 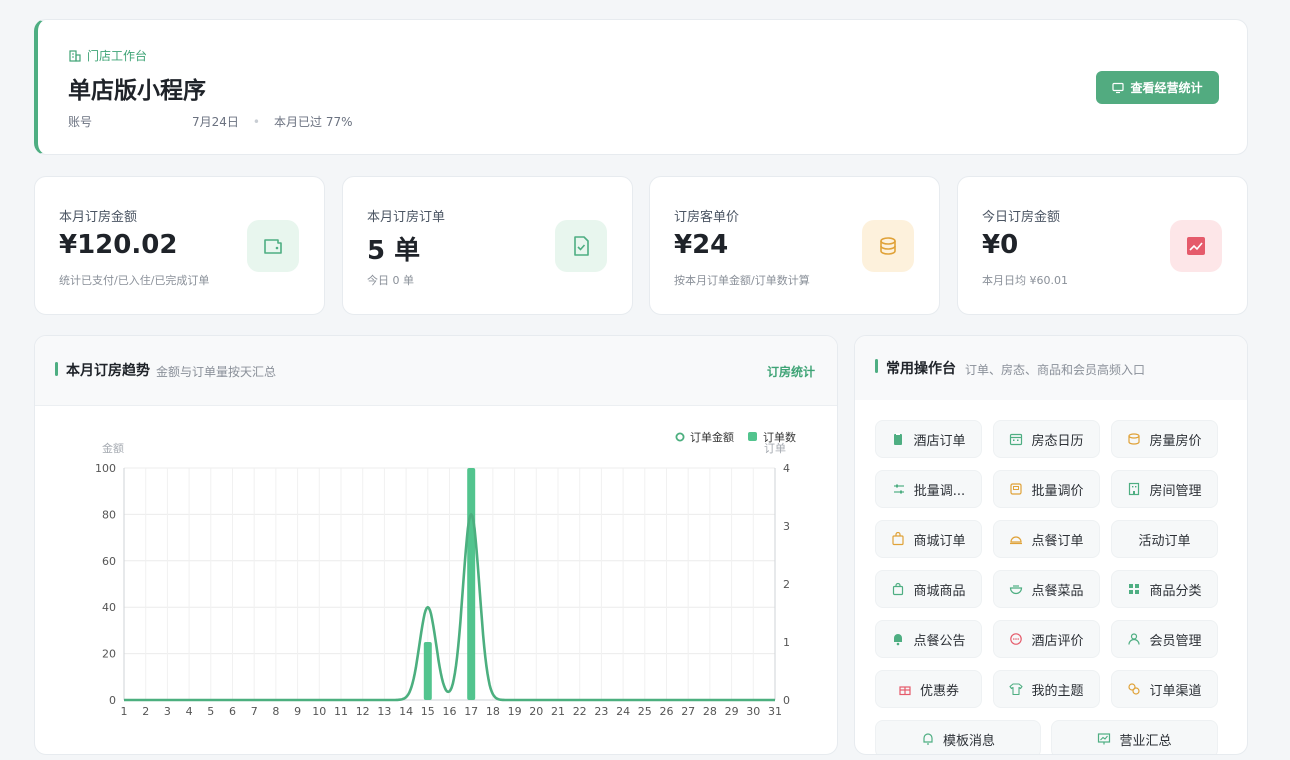 What do you see at coordinates (701, 245) in the screenshot?
I see `metric-value: ¥24` at bounding box center [701, 245].